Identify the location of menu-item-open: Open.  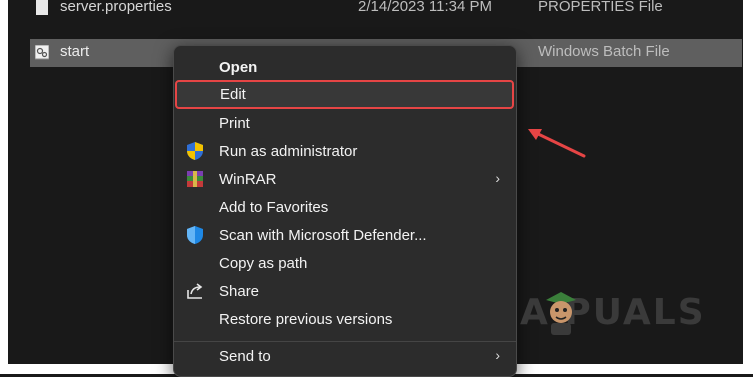
(345, 67).